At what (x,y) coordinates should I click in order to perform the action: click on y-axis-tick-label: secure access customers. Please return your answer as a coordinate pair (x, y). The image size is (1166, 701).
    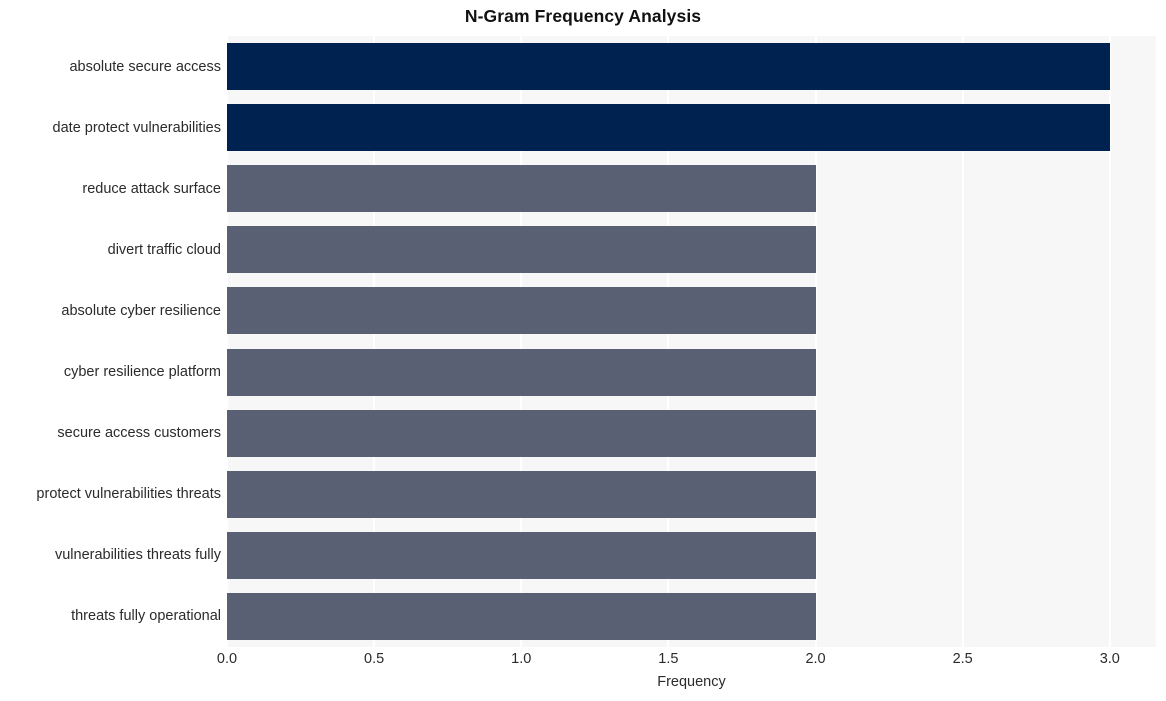
    Looking at the image, I should click on (139, 433).